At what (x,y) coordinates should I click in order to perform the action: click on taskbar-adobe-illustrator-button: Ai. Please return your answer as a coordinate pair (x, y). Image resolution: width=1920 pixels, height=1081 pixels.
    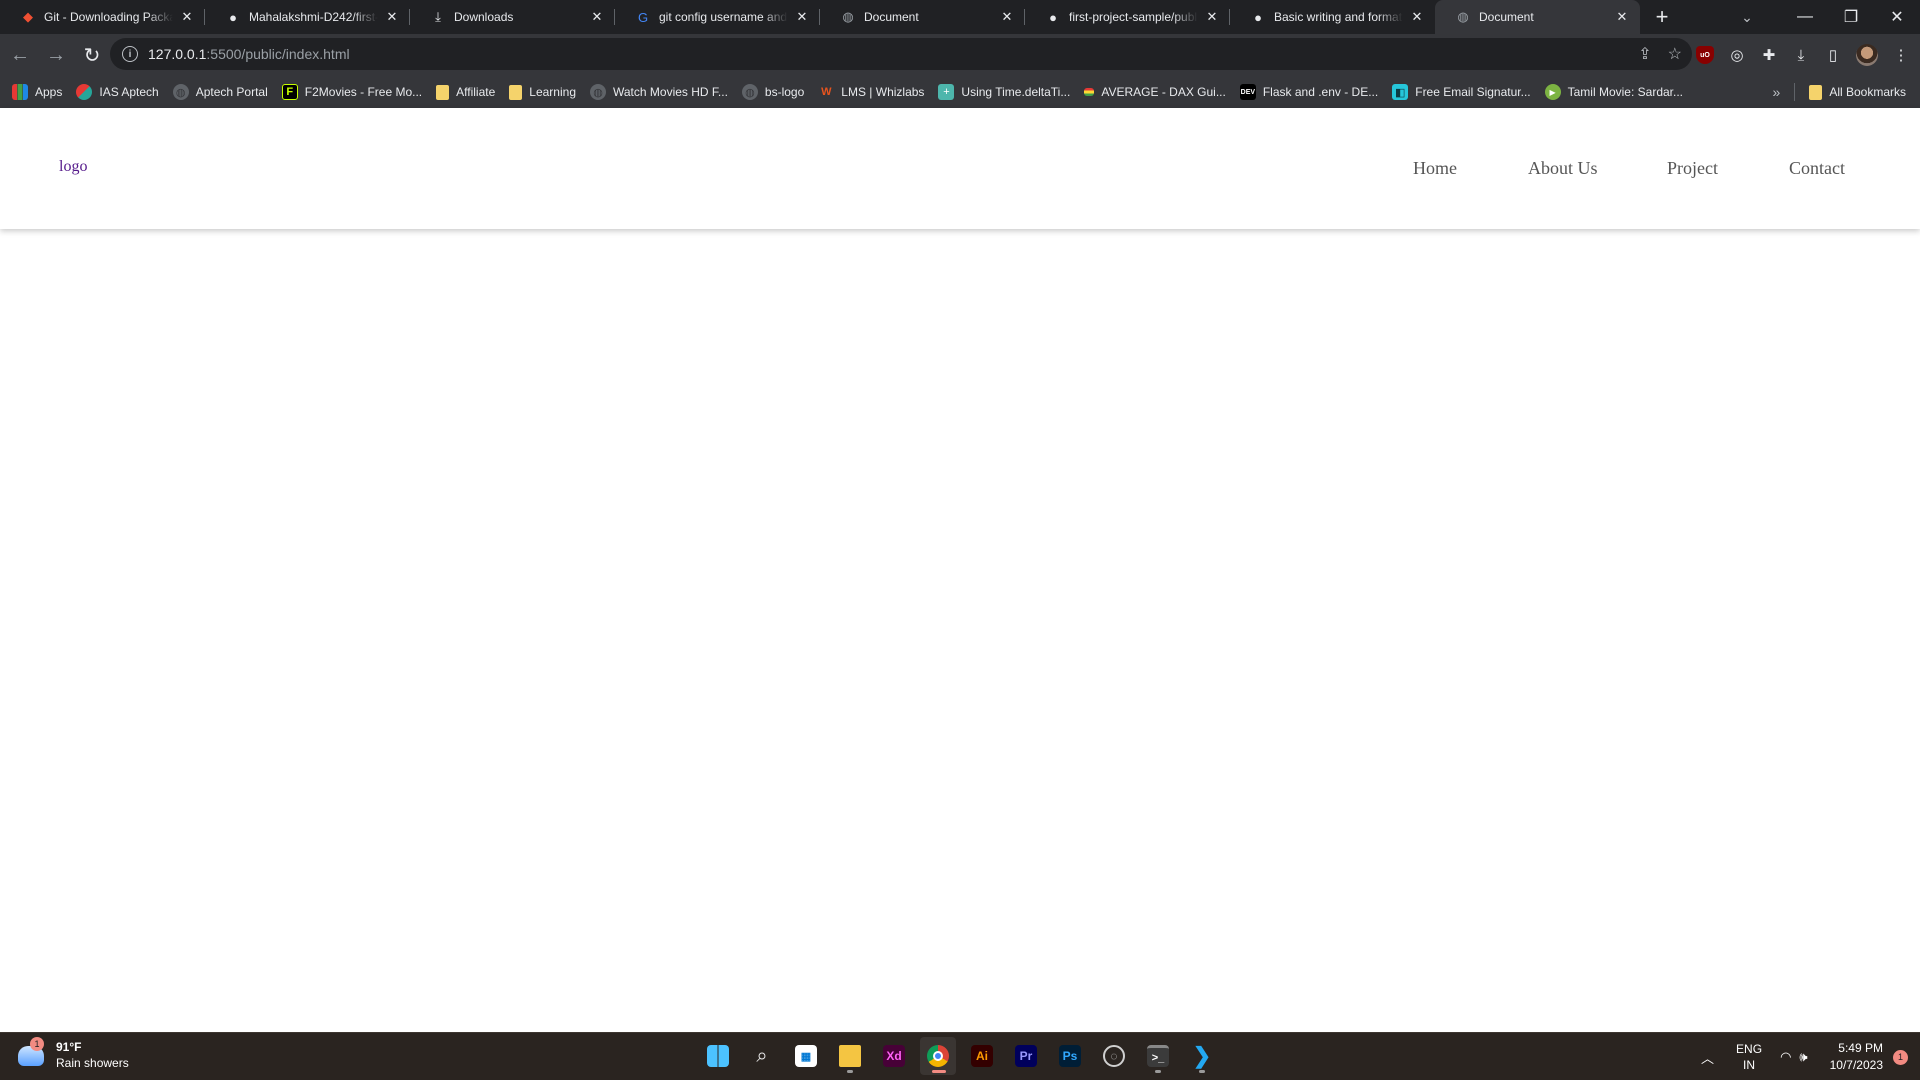
    Looking at the image, I should click on (982, 1056).